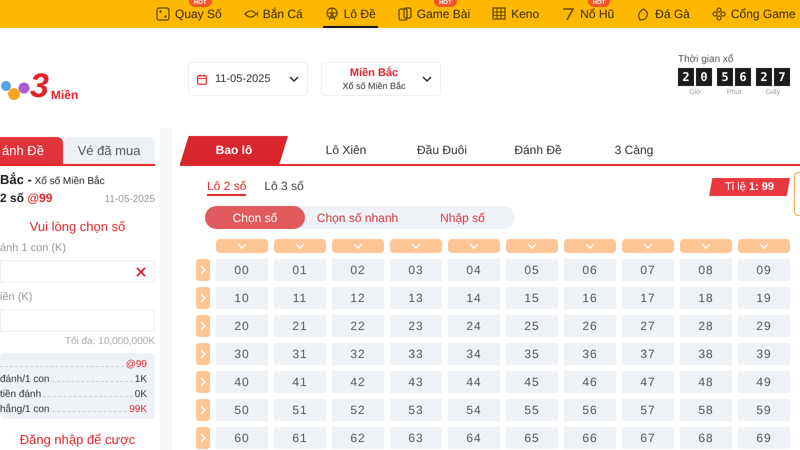 The height and width of the screenshot is (450, 800). I want to click on sub-tab: Lô 2 số, so click(226, 187).